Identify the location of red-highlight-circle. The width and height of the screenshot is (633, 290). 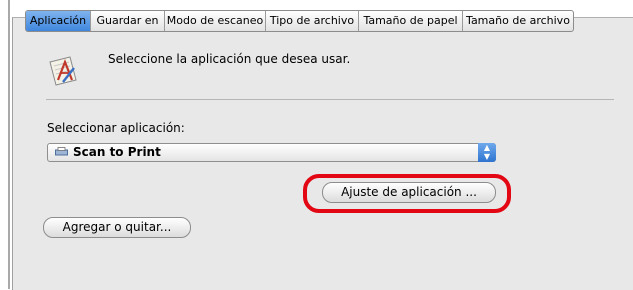
(407, 193).